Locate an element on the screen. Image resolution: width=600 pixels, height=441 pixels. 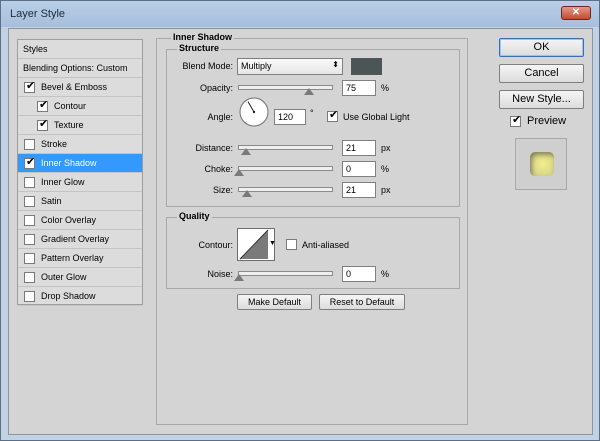
ok-button: OK is located at coordinates (541, 47).